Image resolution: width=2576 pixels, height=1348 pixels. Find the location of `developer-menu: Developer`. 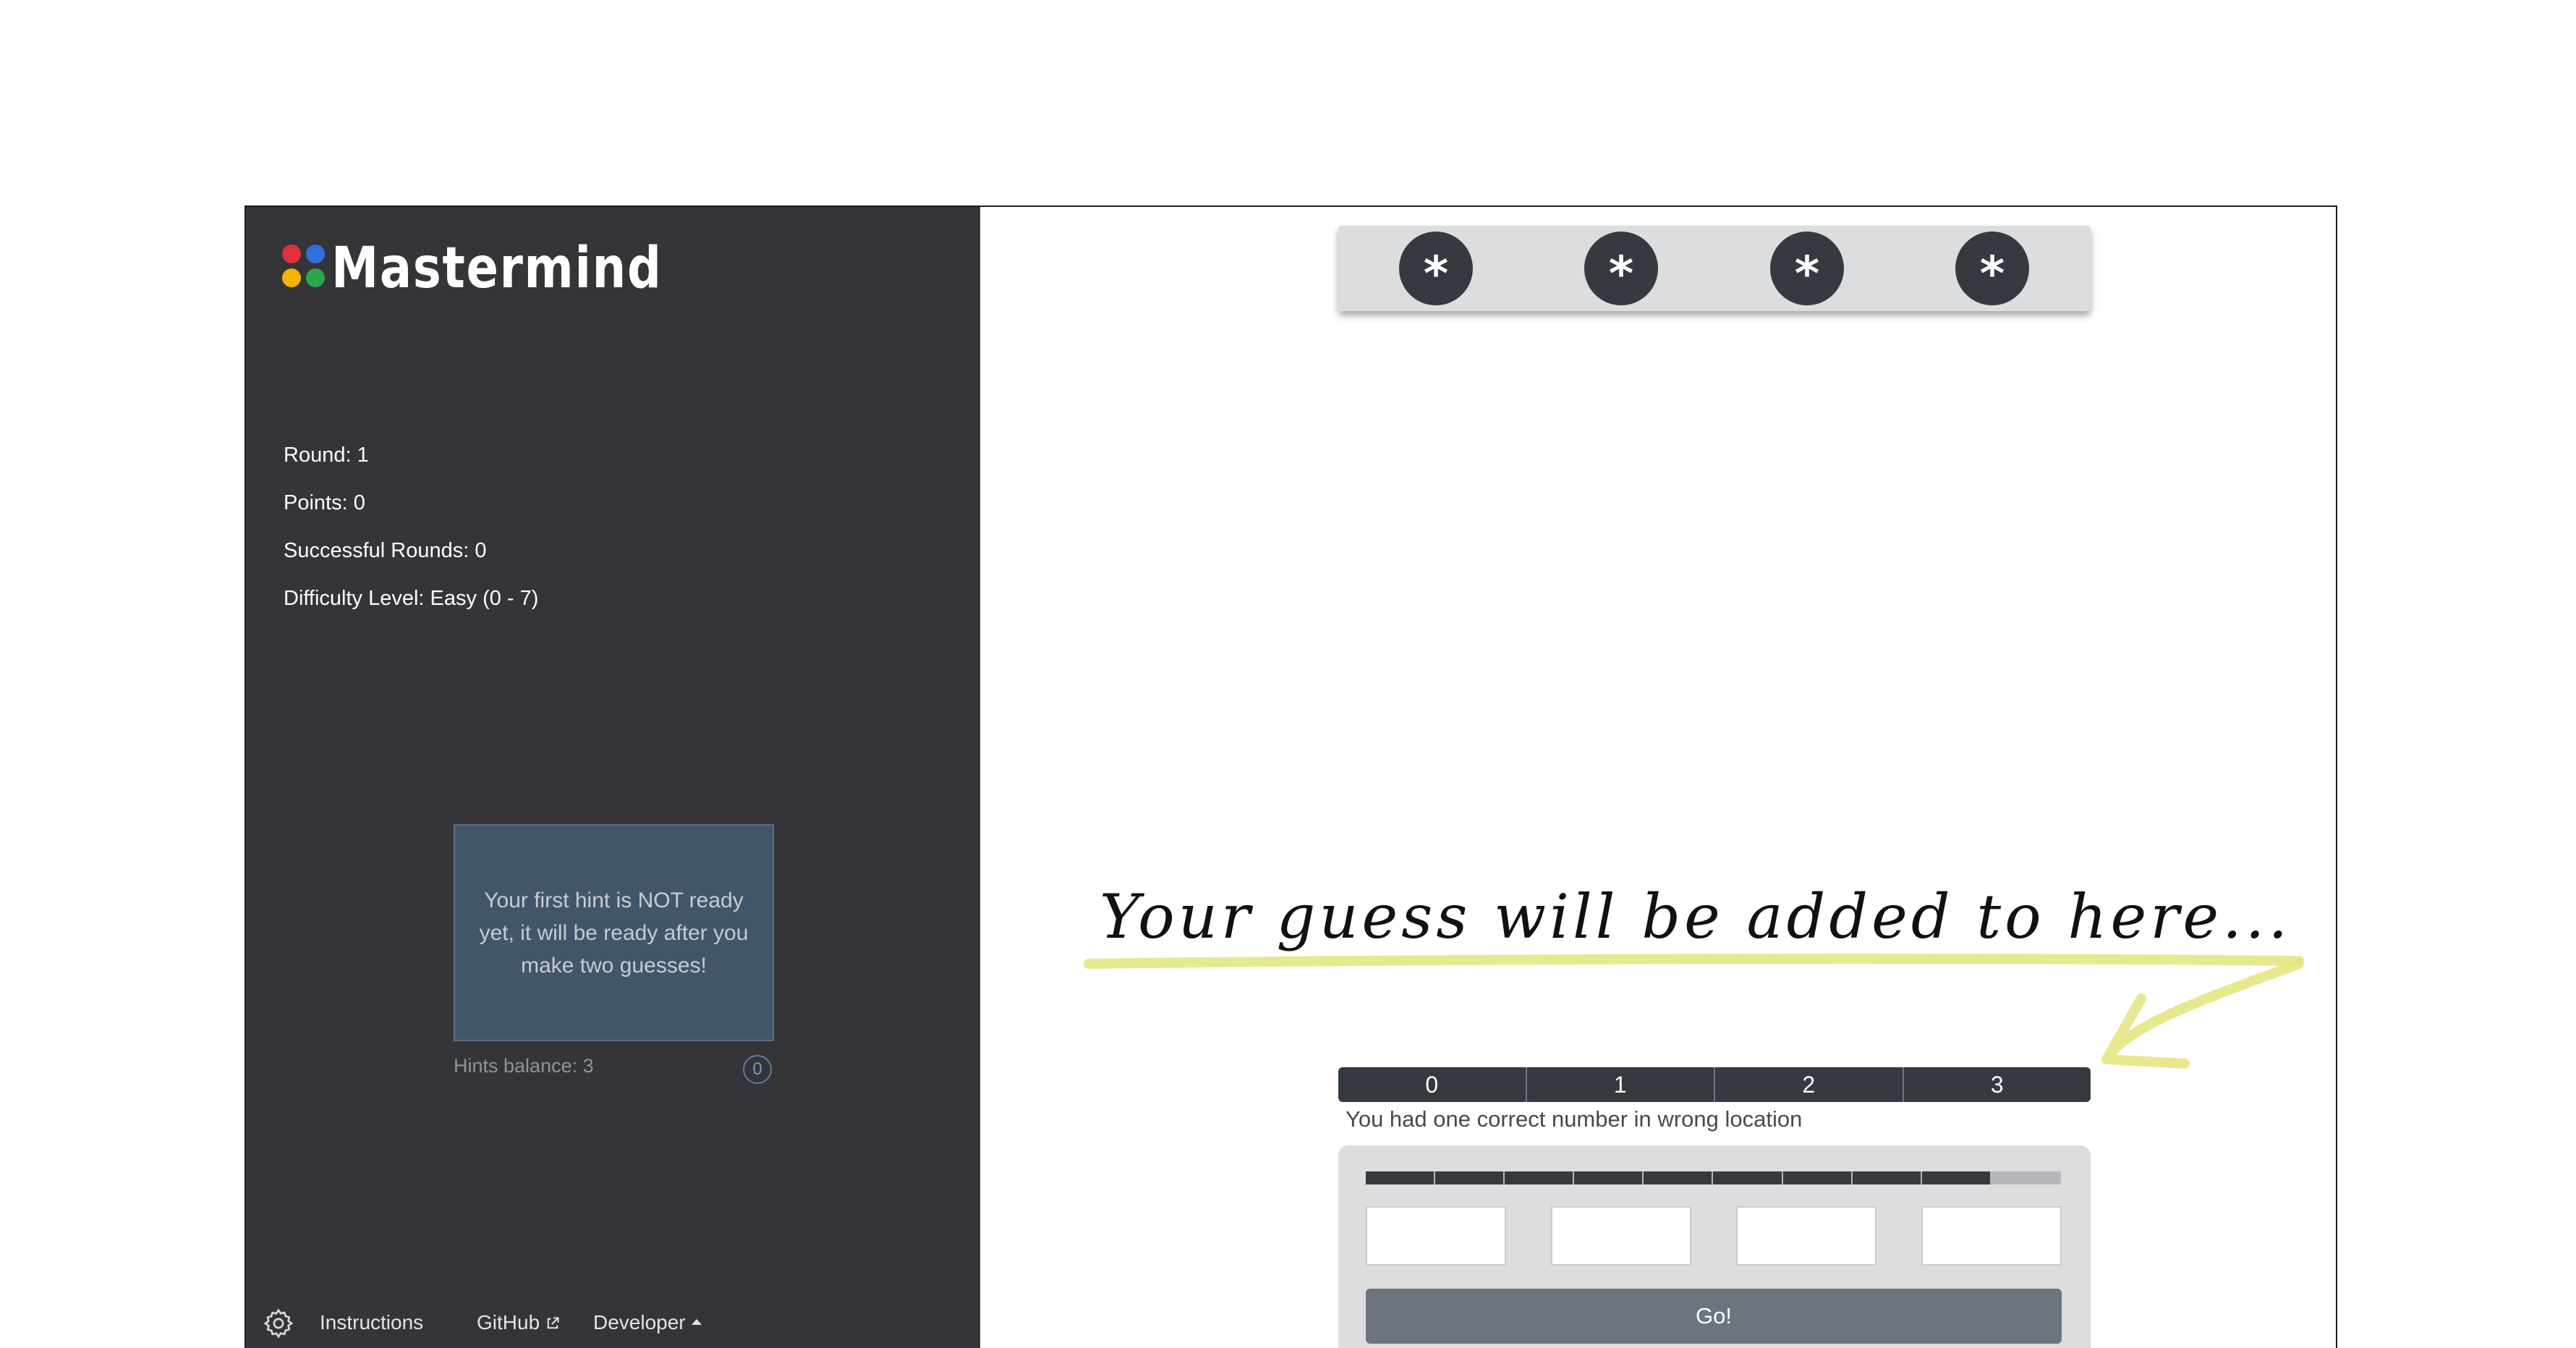

developer-menu: Developer is located at coordinates (647, 1322).